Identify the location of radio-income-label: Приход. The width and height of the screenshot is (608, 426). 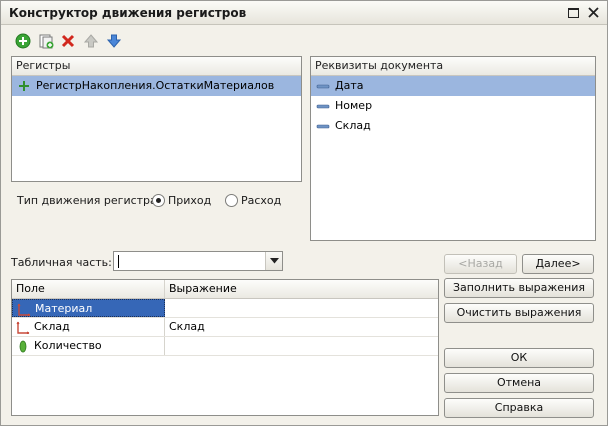
(189, 200).